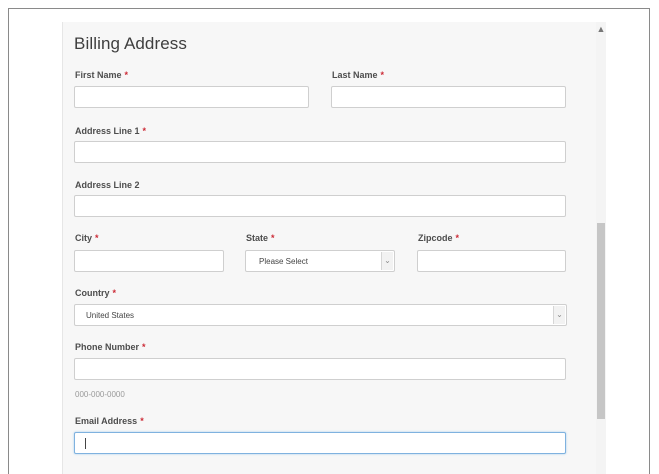 This screenshot has height=474, width=659. What do you see at coordinates (355, 75) in the screenshot?
I see `last-name-label-text: Last Name` at bounding box center [355, 75].